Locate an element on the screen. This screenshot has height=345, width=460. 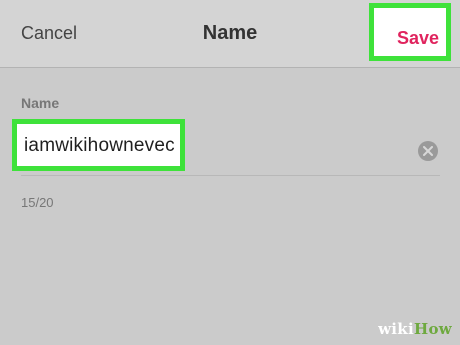
wikihow-watermark: wikiHow is located at coordinates (412, 330).